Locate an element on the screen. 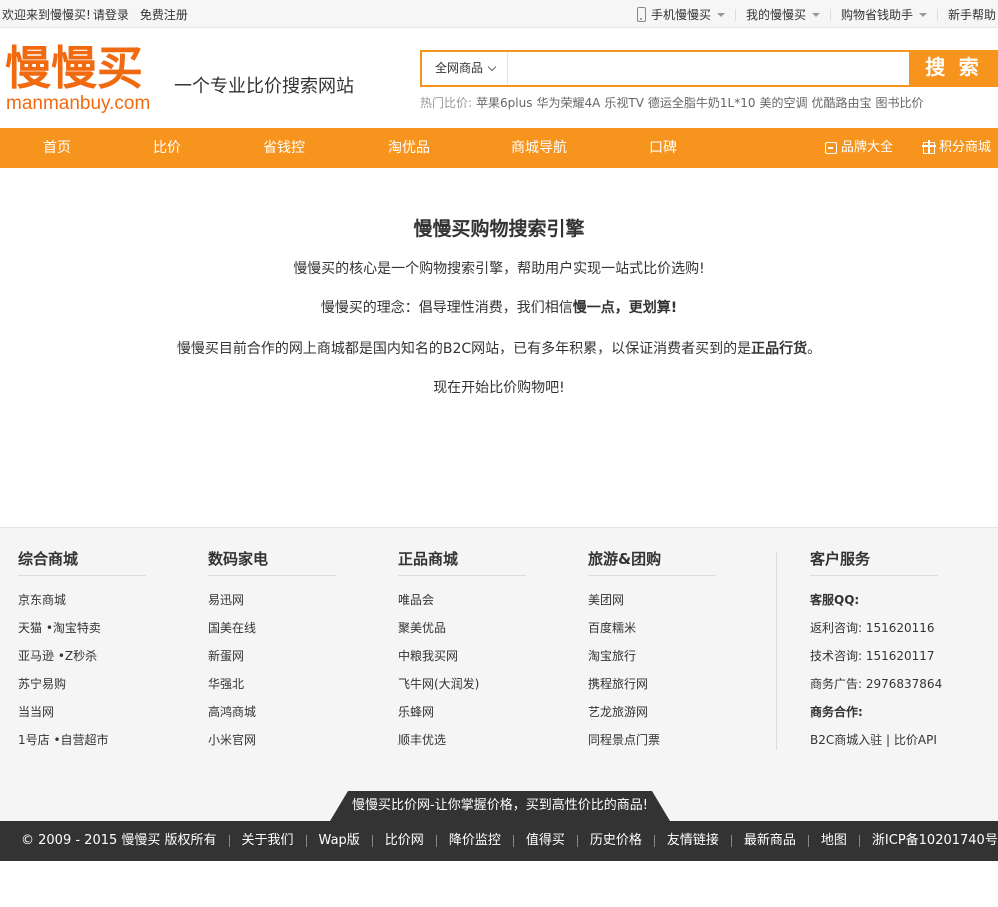 The height and width of the screenshot is (907, 998). footer-link: 中粮我买网 is located at coordinates (428, 656).